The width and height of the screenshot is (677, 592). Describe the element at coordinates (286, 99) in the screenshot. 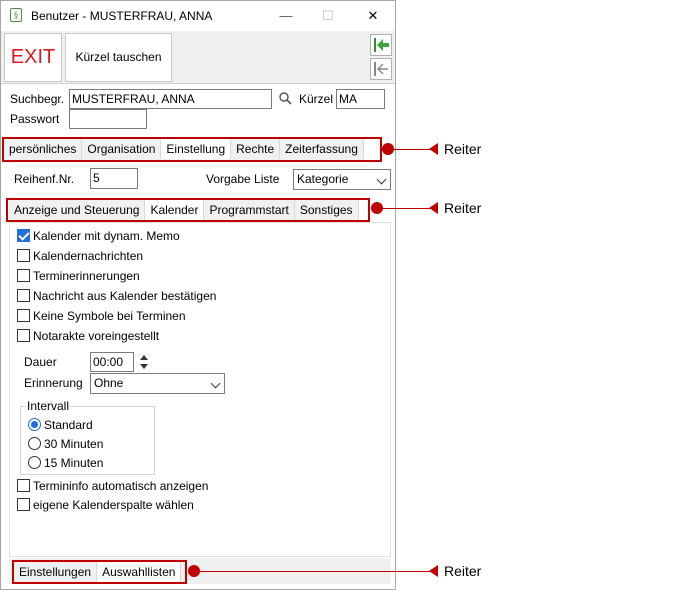

I see `search-icon` at that location.